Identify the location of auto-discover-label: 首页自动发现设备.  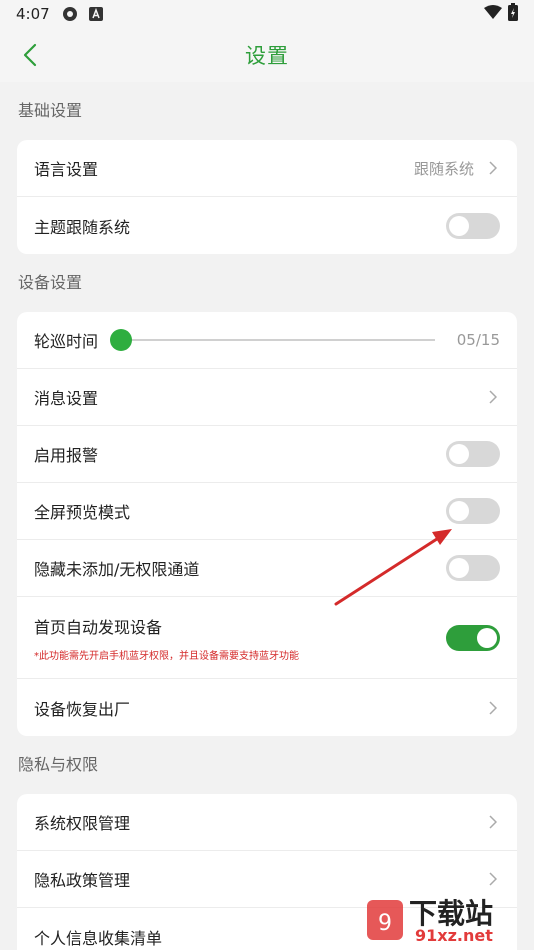
(98, 627).